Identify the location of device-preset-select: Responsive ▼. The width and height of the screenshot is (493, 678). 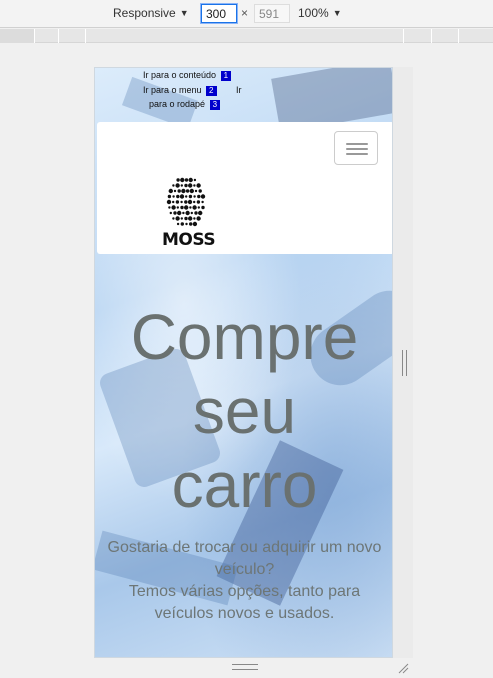
(151, 13).